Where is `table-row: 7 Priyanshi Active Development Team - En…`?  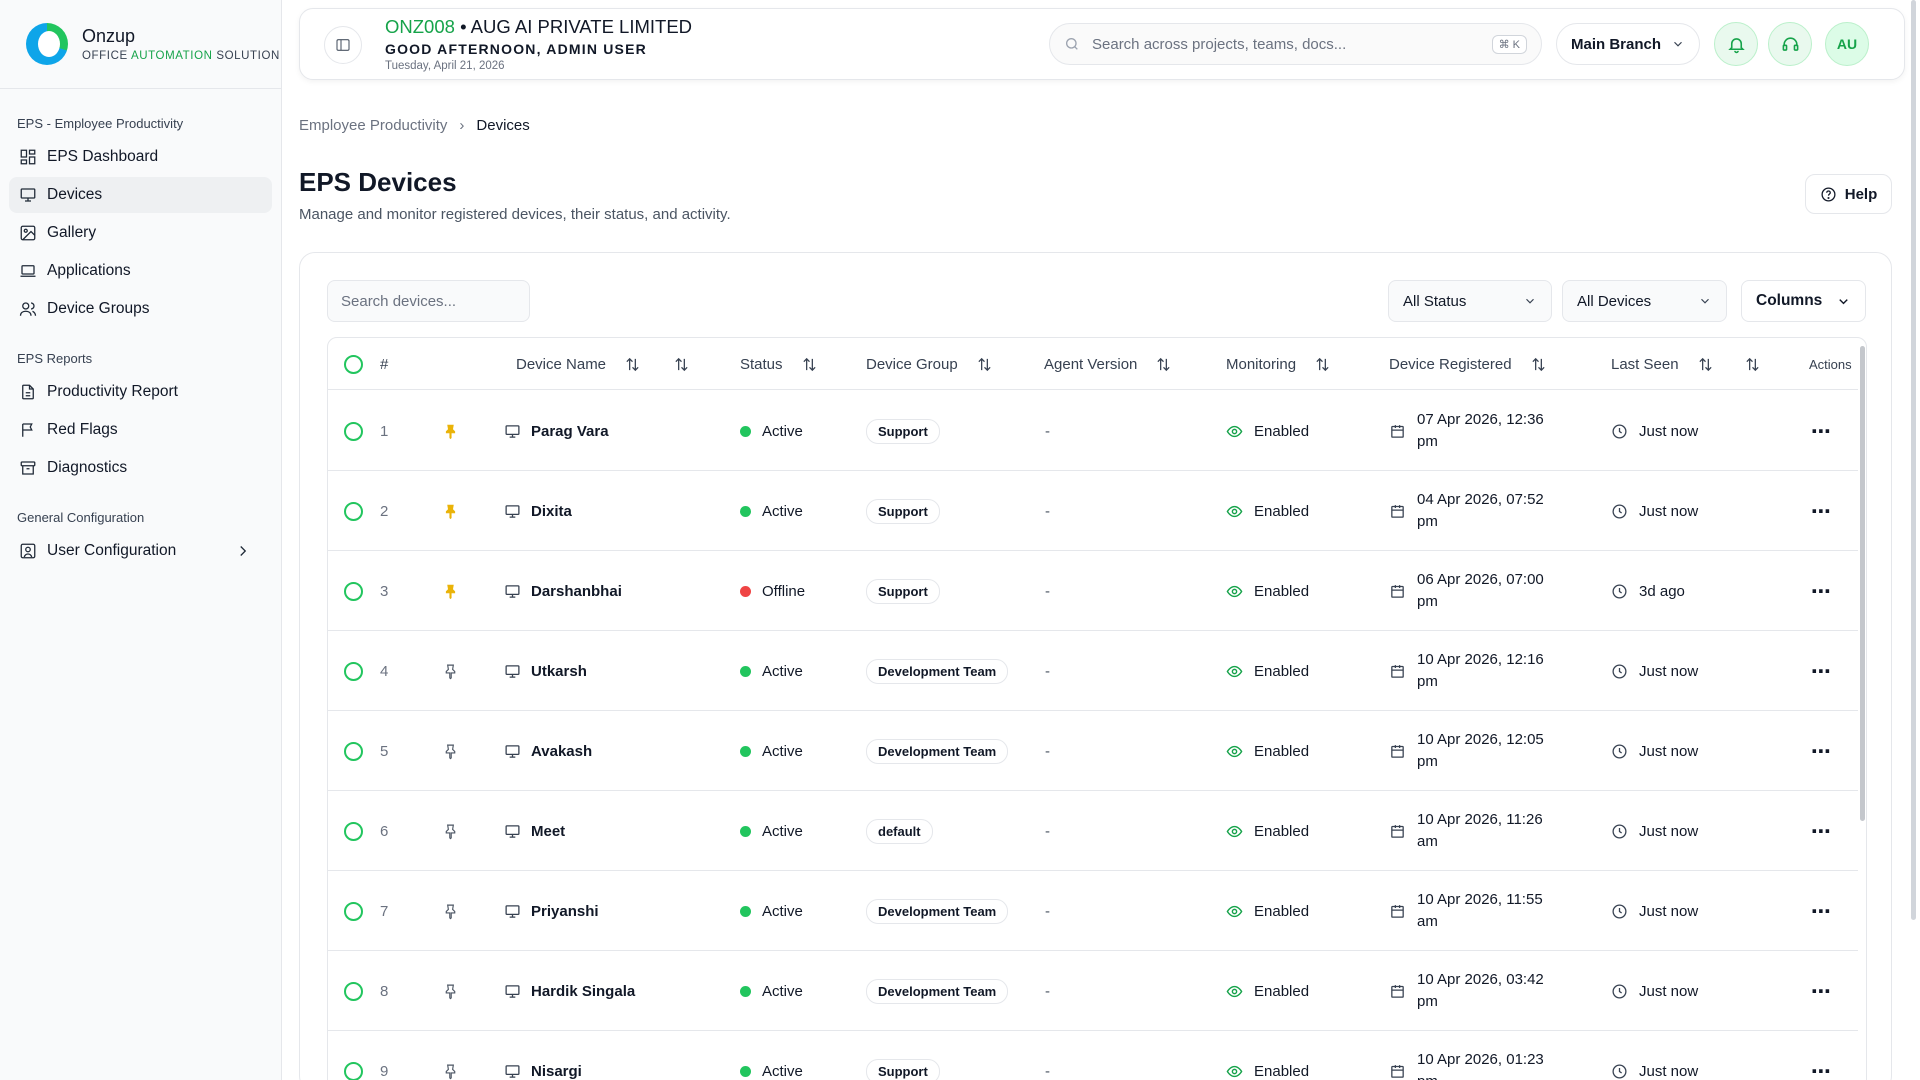 table-row: 7 Priyanshi Active Development Team - En… is located at coordinates (1093, 911).